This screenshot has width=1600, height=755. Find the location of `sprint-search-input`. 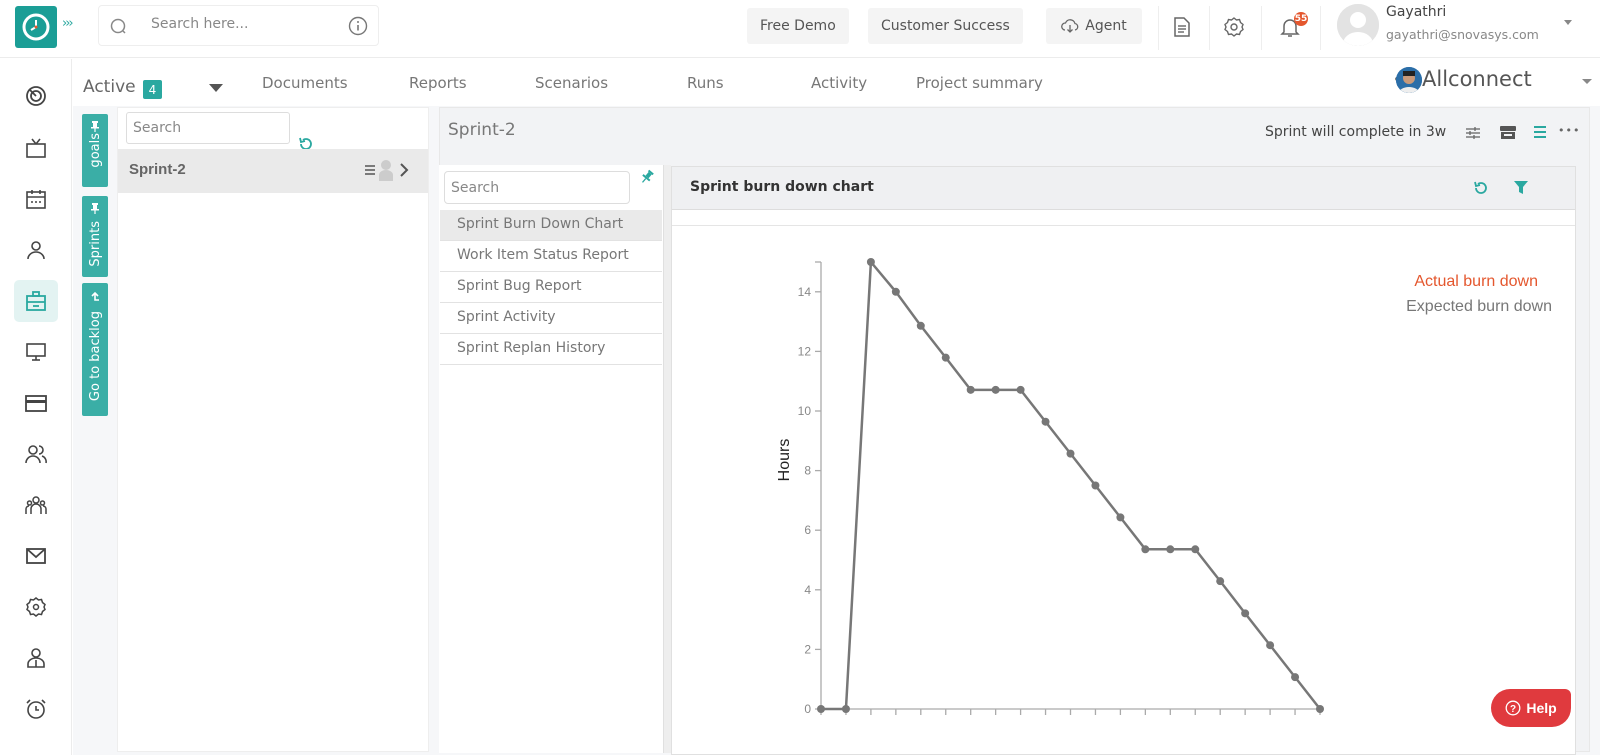

sprint-search-input is located at coordinates (208, 128).